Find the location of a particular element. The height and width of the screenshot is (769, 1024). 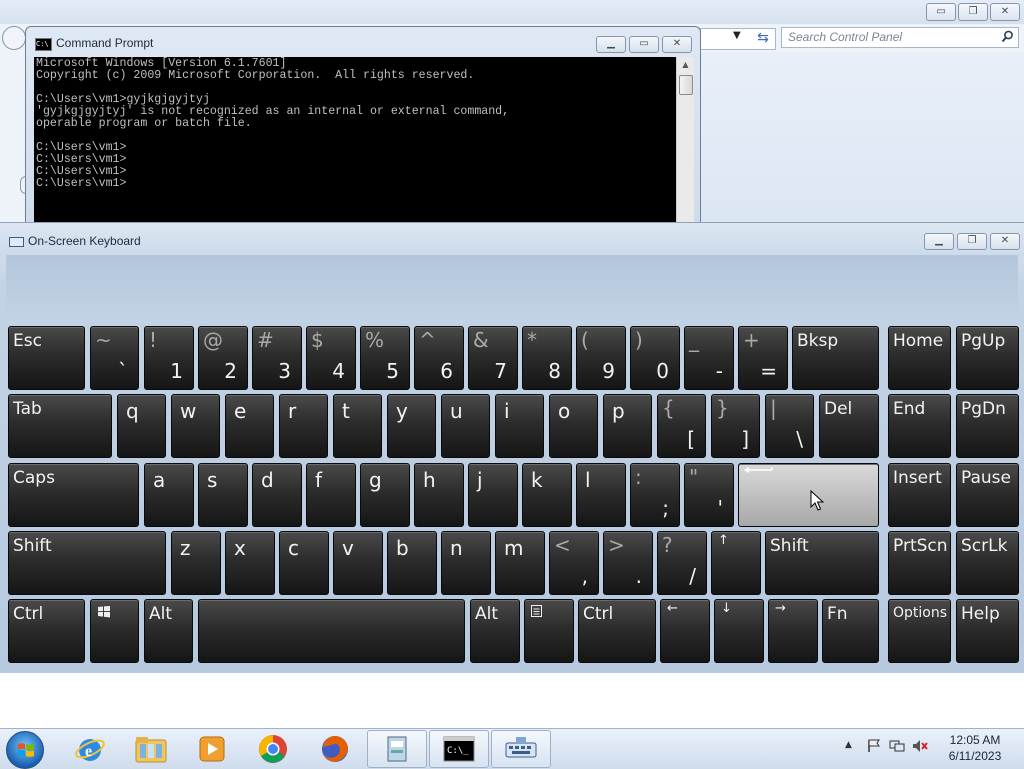

control-panel-restore-button: ❐ is located at coordinates (973, 12).